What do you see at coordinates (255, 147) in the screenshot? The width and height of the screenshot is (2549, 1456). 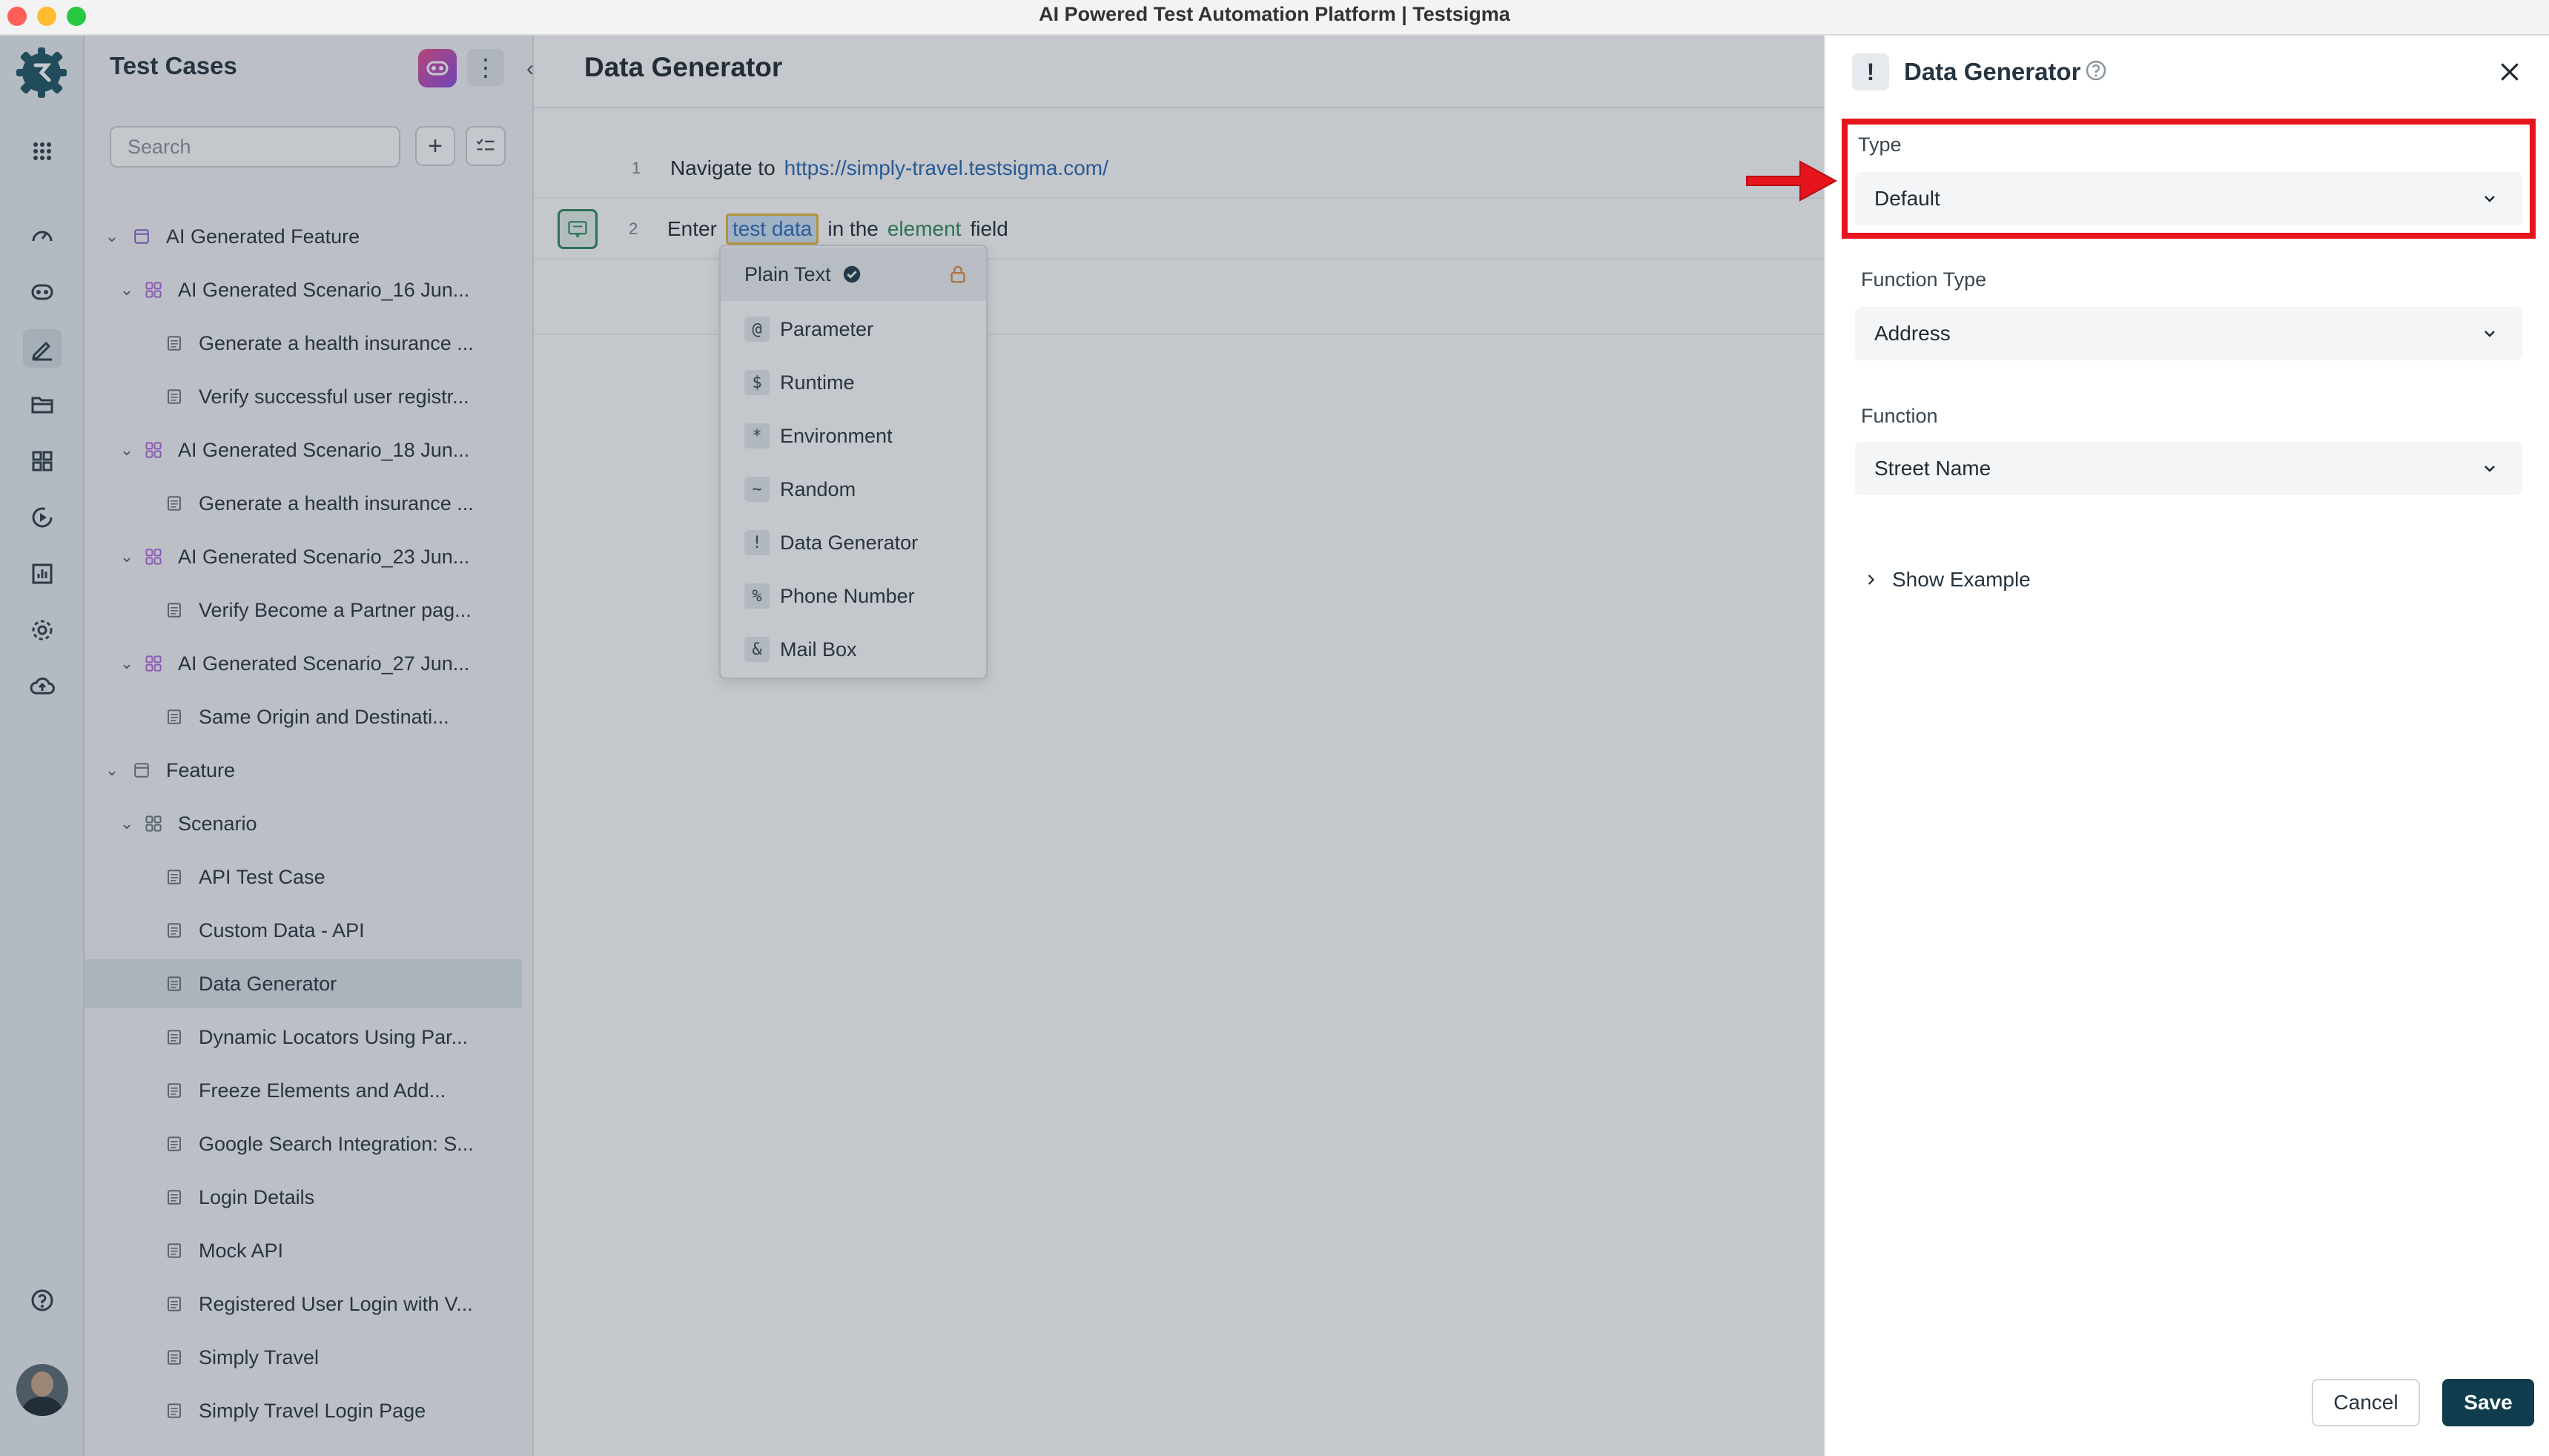 I see `search-input` at bounding box center [255, 147].